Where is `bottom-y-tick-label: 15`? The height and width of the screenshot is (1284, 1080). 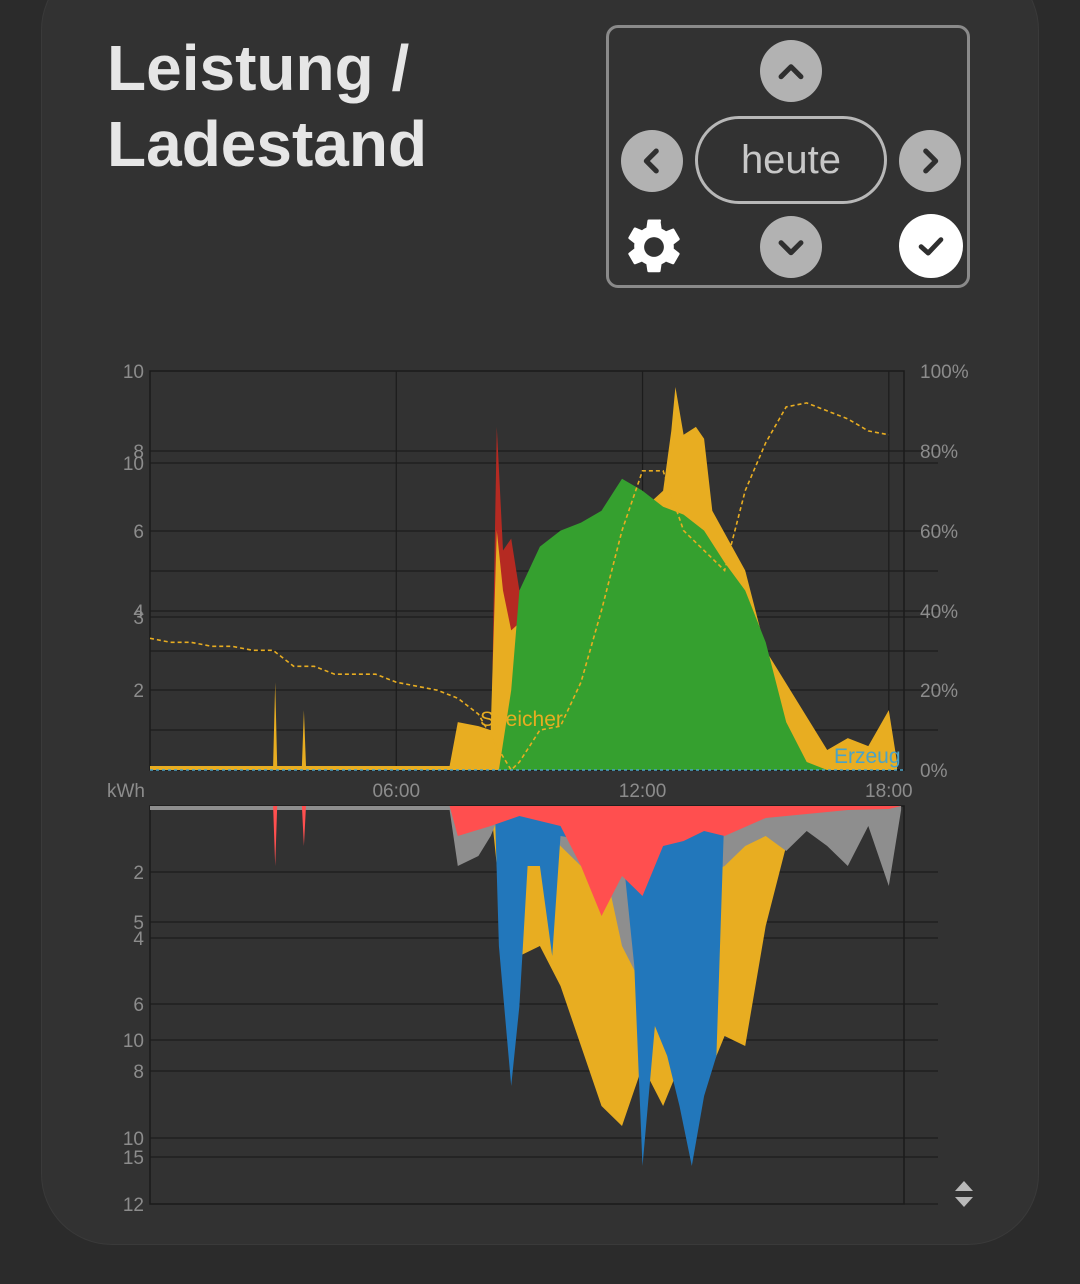 bottom-y-tick-label: 15 is located at coordinates (133, 1158).